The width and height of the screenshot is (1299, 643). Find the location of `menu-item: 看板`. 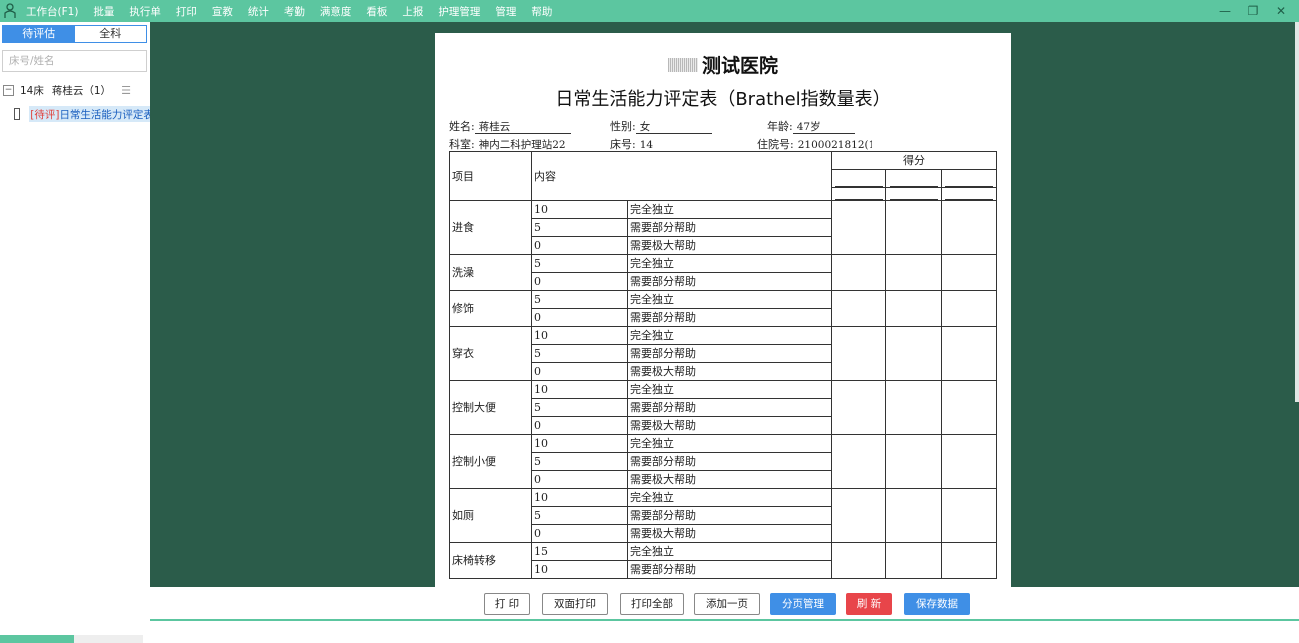

menu-item: 看板 is located at coordinates (376, 11).